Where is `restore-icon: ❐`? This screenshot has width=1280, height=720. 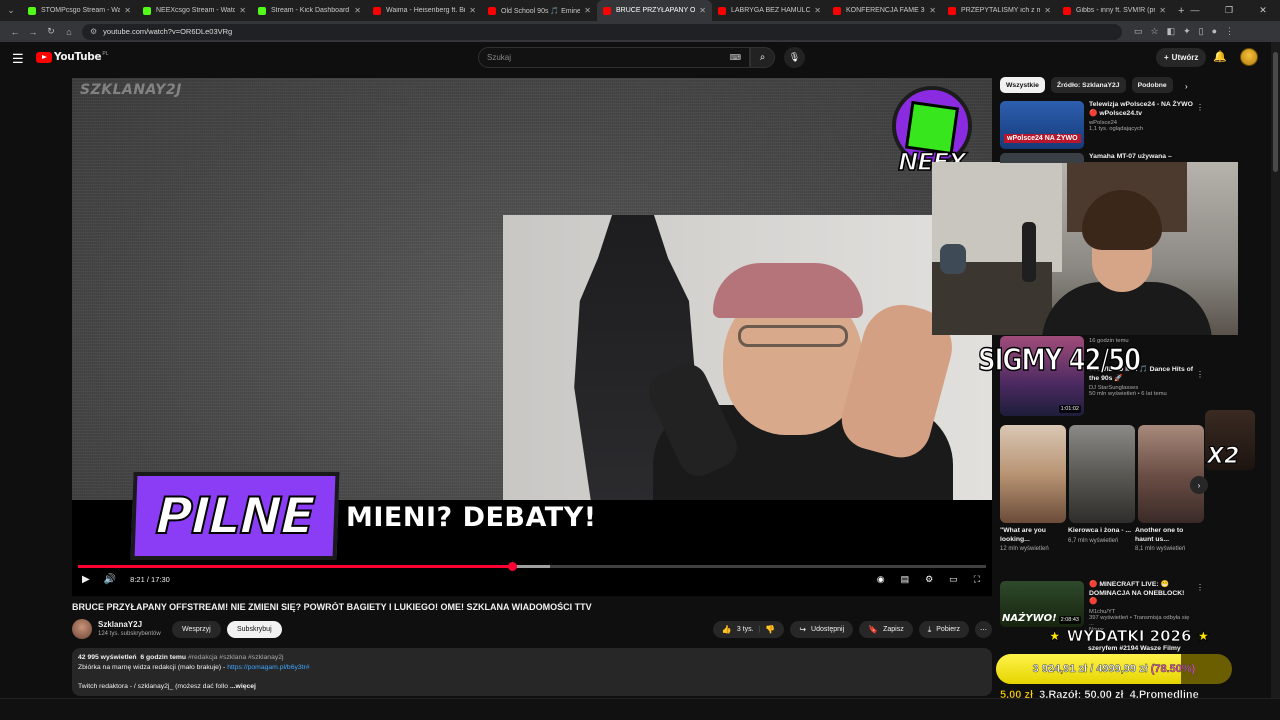 restore-icon: ❐ is located at coordinates (1229, 10).